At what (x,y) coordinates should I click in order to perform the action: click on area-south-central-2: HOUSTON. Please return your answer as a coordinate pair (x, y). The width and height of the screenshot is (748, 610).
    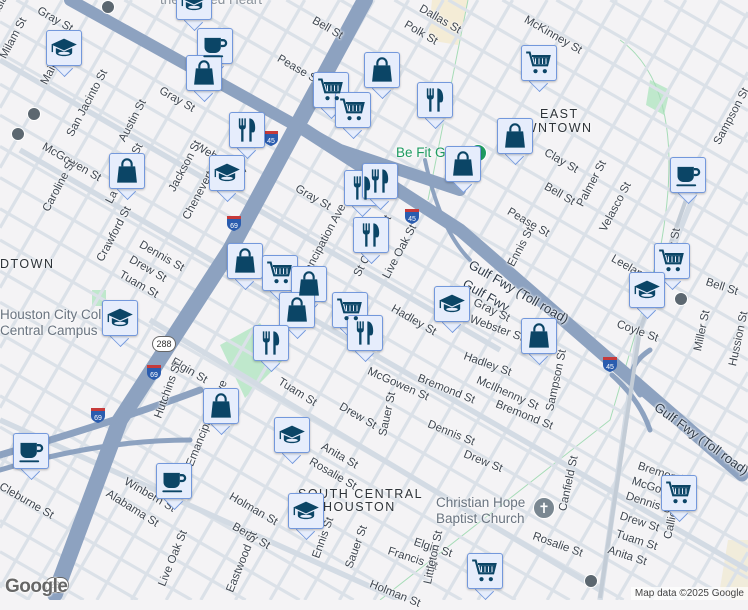
    Looking at the image, I should click on (359, 507).